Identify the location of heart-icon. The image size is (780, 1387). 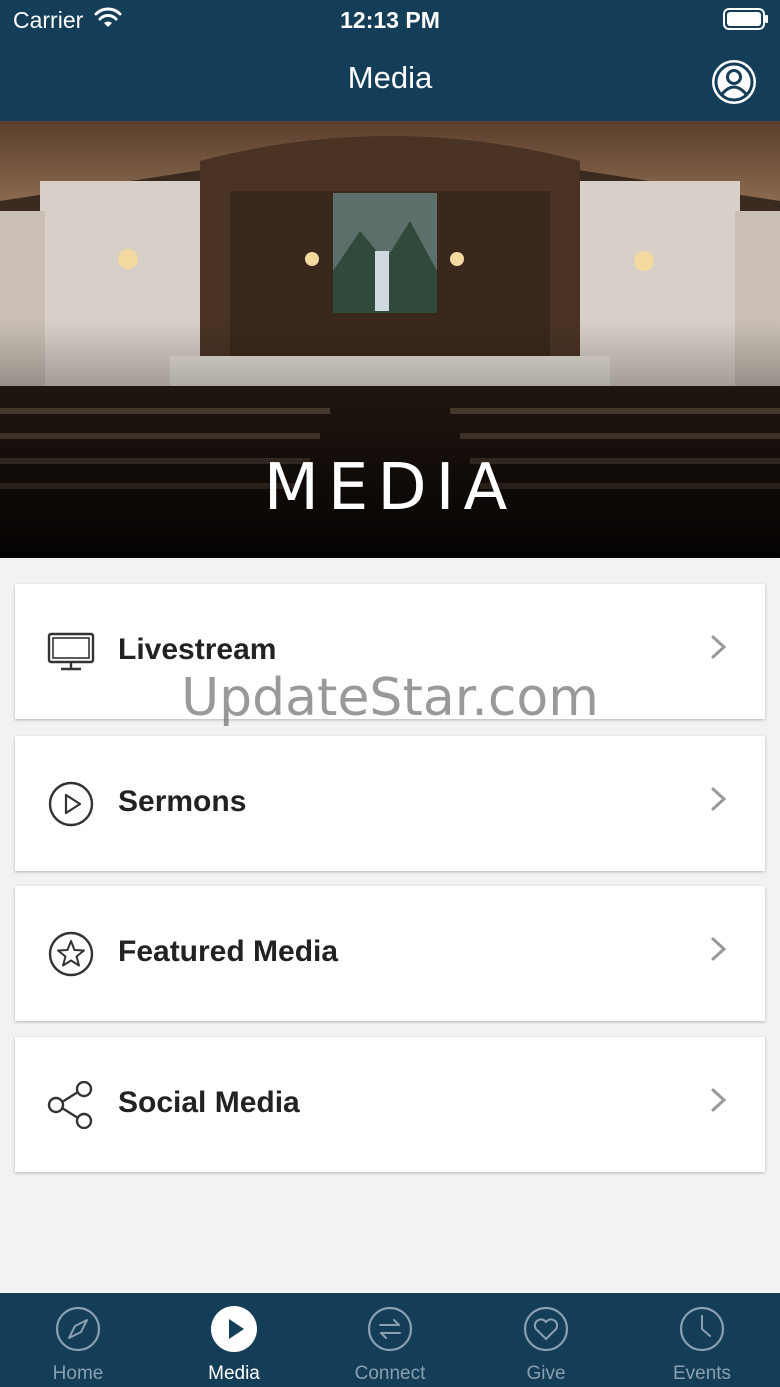
(546, 1329).